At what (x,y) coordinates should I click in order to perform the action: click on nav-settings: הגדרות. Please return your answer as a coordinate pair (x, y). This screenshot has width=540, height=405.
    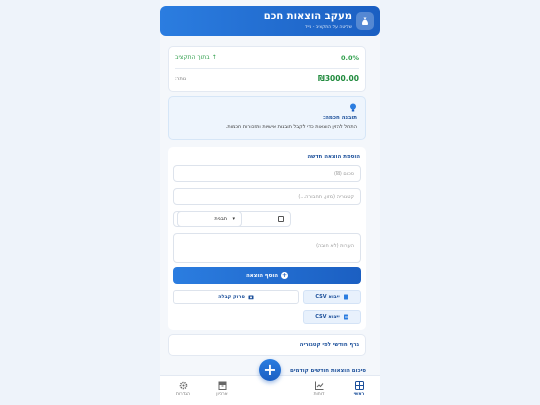
    Looking at the image, I should click on (183, 389).